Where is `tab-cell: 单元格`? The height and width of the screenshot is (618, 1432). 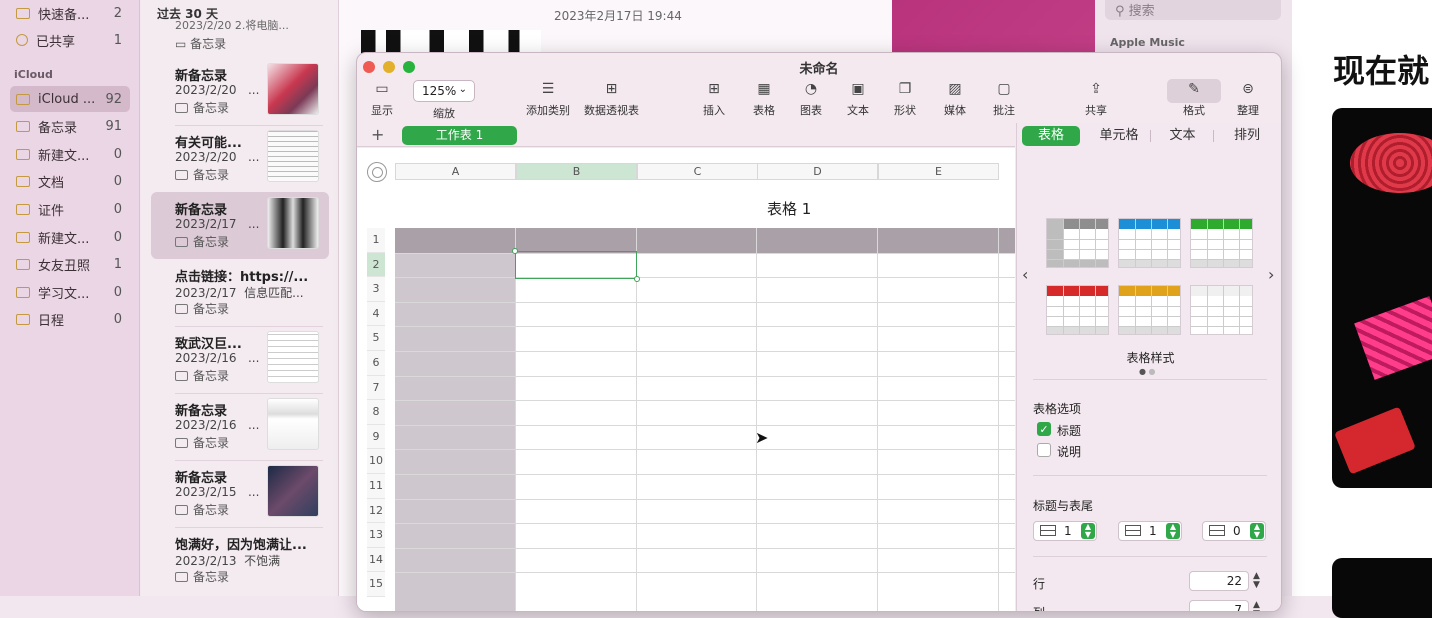
tab-cell: 单元格 is located at coordinates (1119, 136).